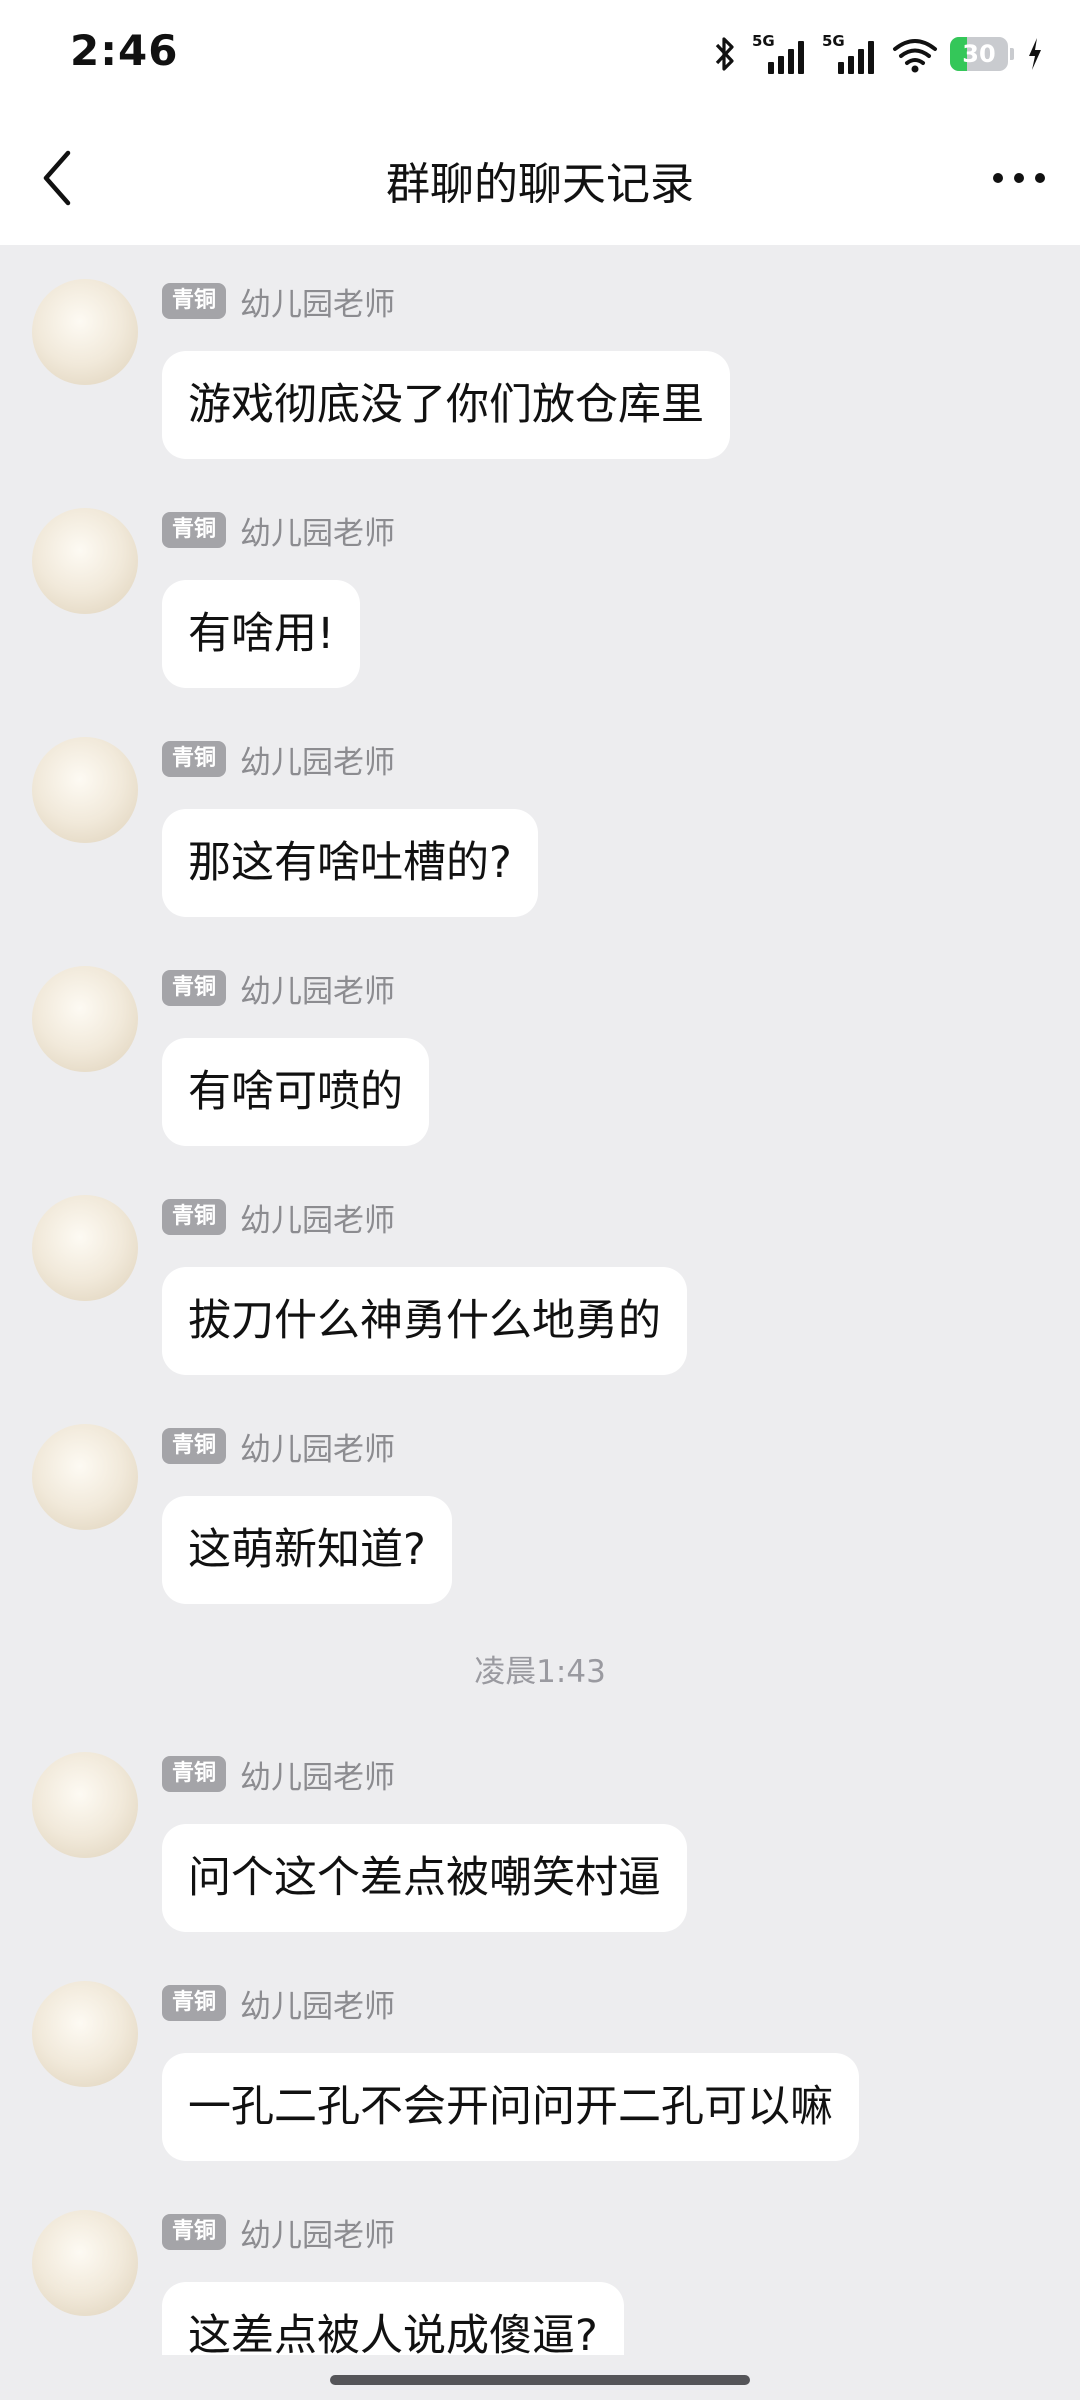  Describe the element at coordinates (915, 56) in the screenshot. I see `wifi-icon` at that location.